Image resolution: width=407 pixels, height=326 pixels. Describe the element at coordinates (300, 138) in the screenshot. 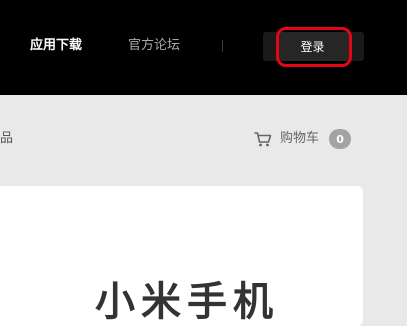

I see `cart-label: 购物车` at that location.